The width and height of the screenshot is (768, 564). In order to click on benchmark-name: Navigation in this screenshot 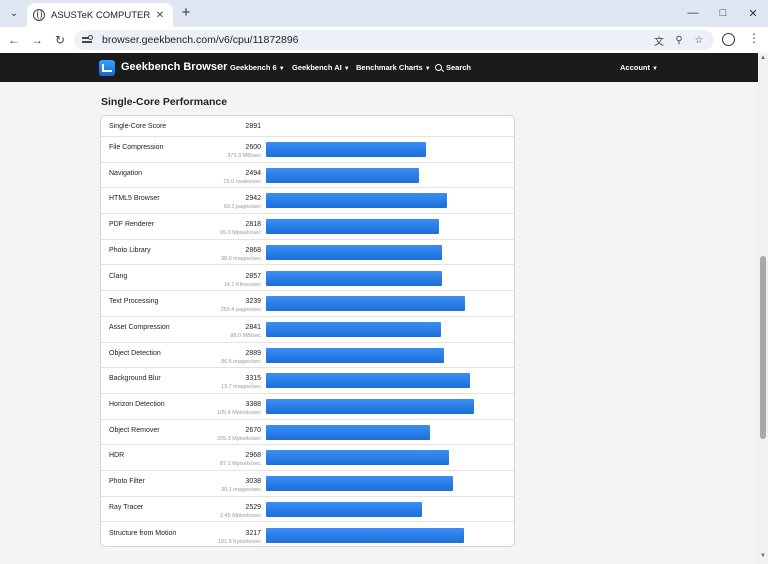, I will do `click(126, 173)`.